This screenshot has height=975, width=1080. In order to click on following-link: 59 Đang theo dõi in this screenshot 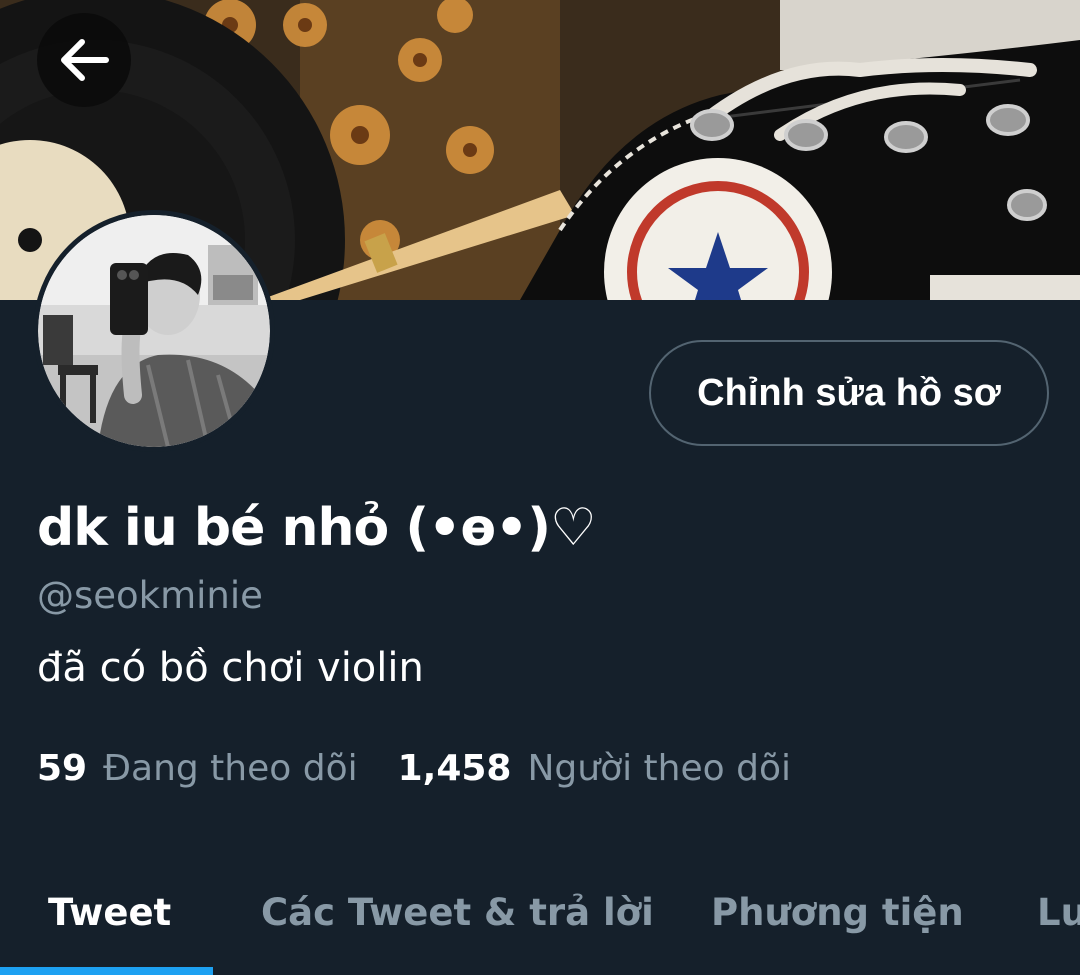, I will do `click(197, 768)`.